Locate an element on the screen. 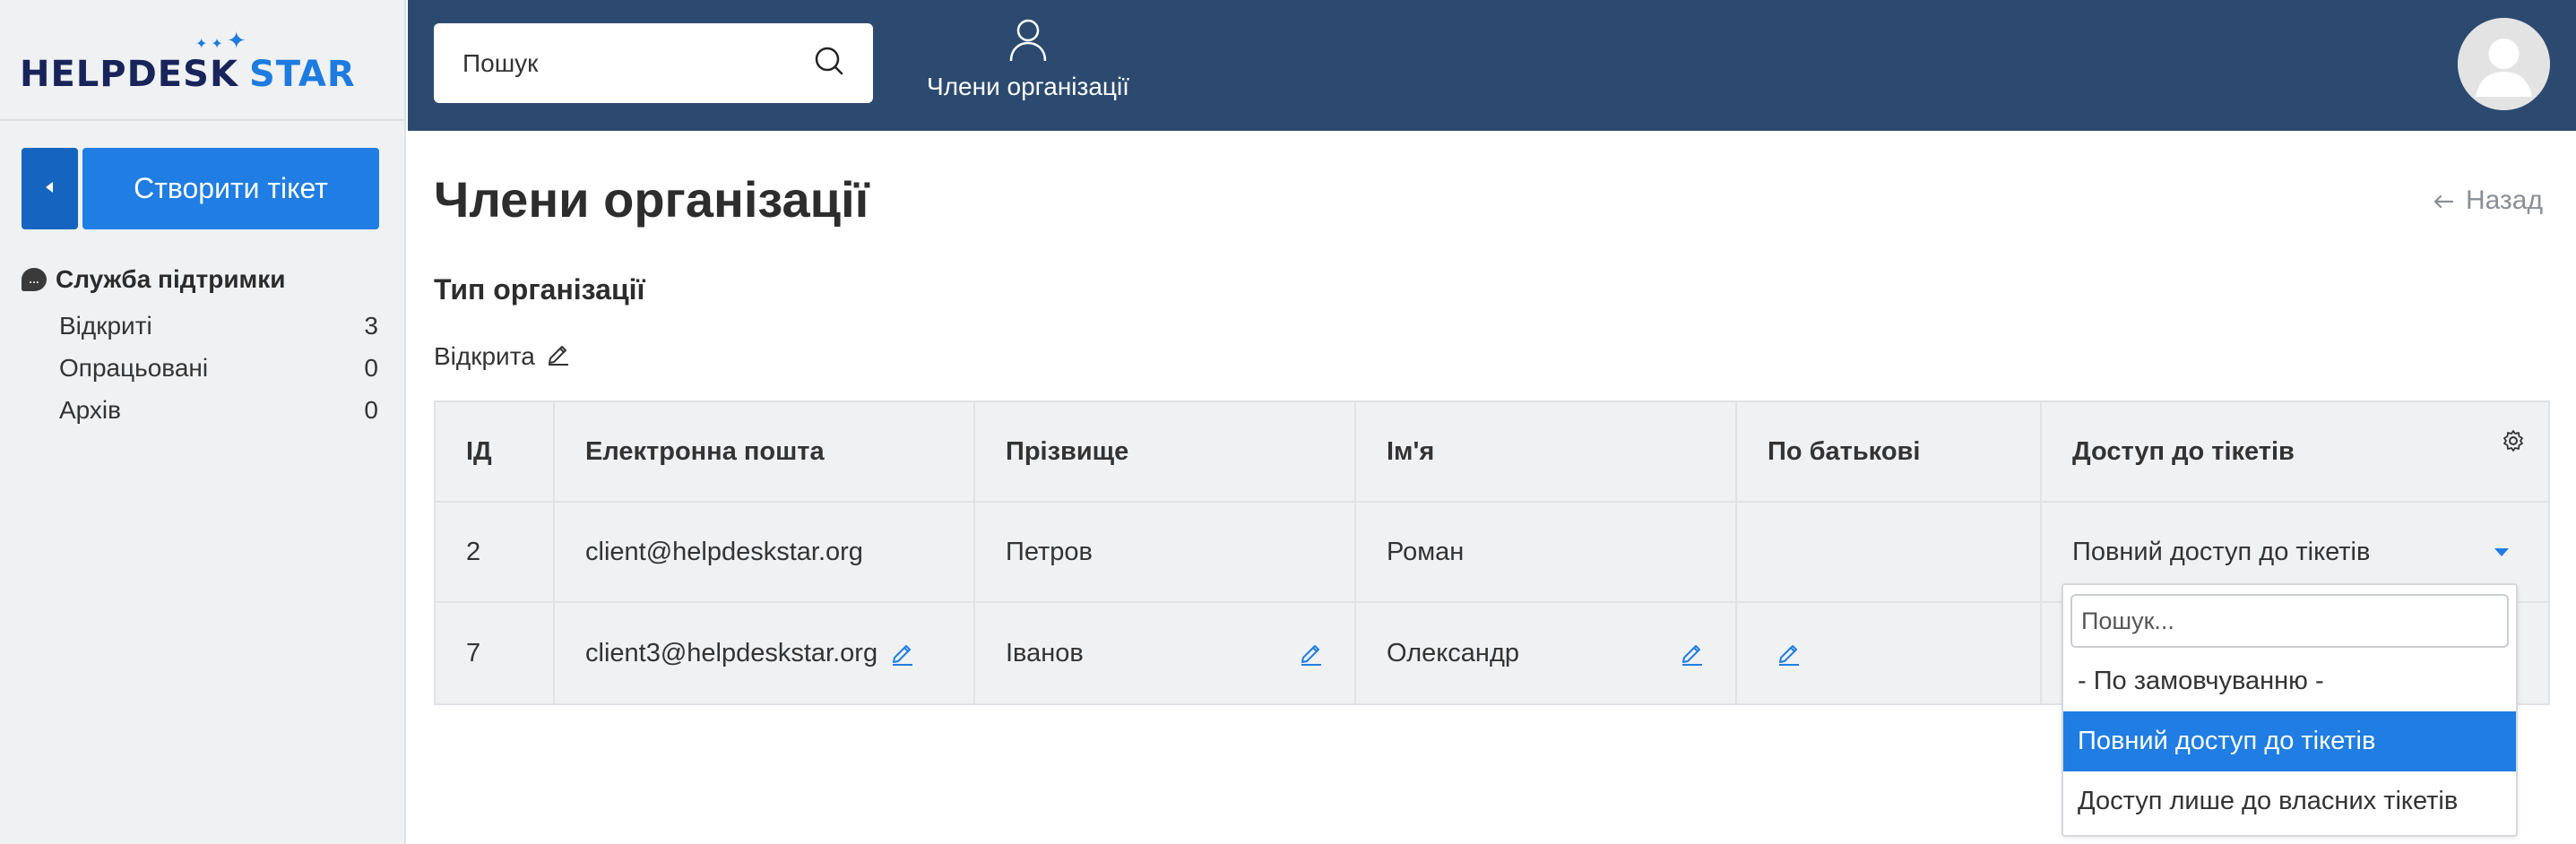 This screenshot has height=844, width=2576. cell-id: 7 is located at coordinates (495, 653).